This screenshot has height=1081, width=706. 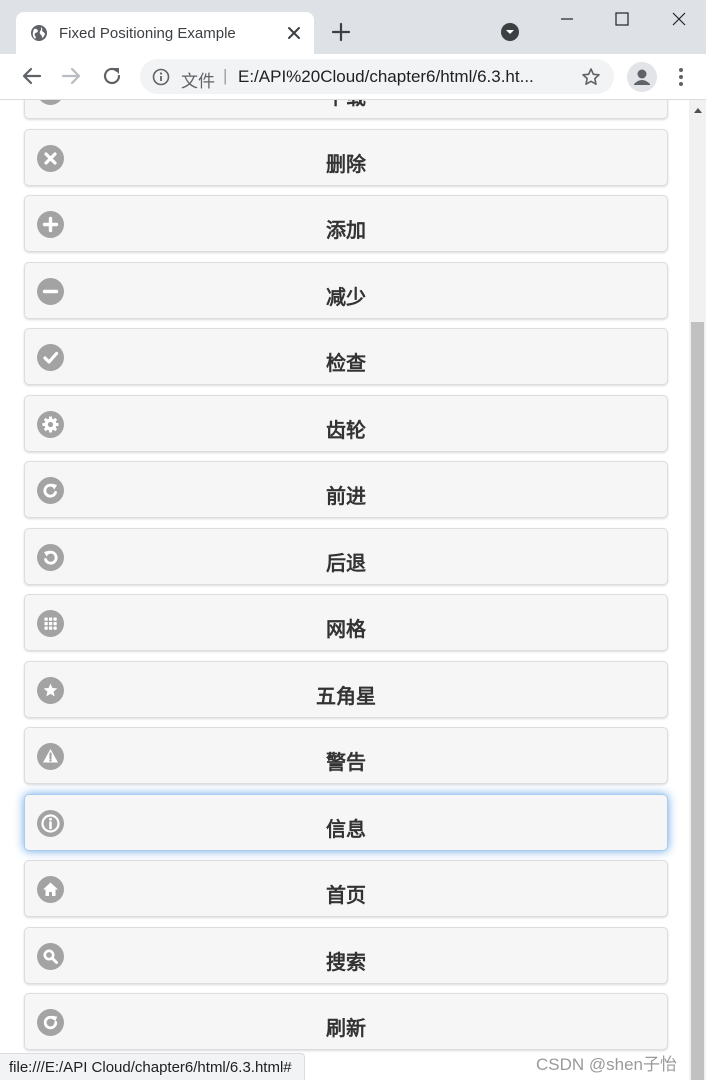 What do you see at coordinates (622, 19) in the screenshot?
I see `maximize-icon` at bounding box center [622, 19].